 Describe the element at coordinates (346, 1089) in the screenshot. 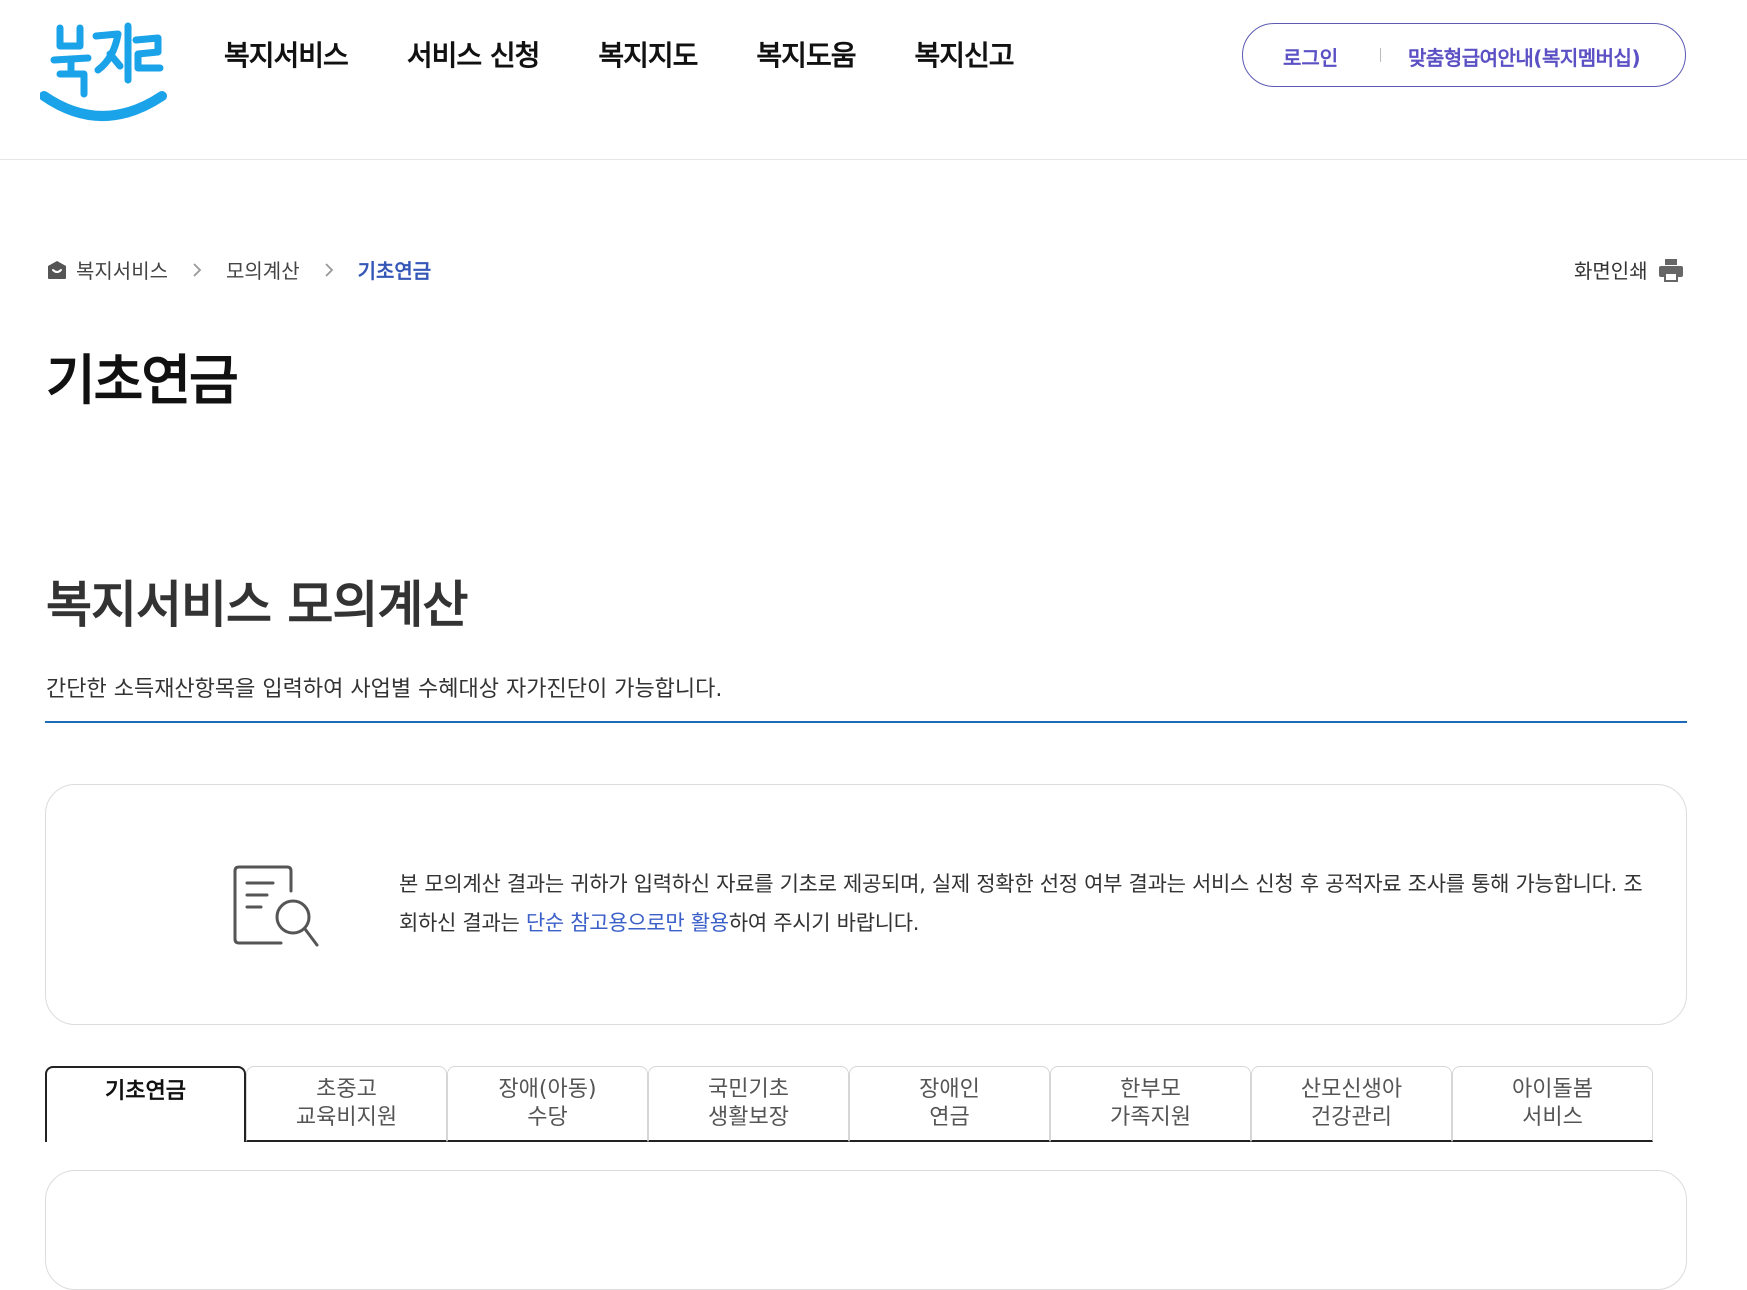

I see `tab-label: 초중고` at that location.